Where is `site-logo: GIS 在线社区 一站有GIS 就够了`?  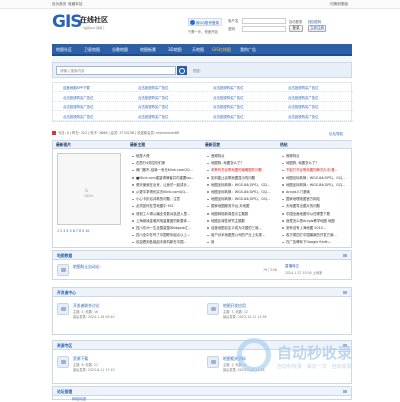
site-logo: GIS 在线社区 一站有GIS 就够了 is located at coordinates (80, 22).